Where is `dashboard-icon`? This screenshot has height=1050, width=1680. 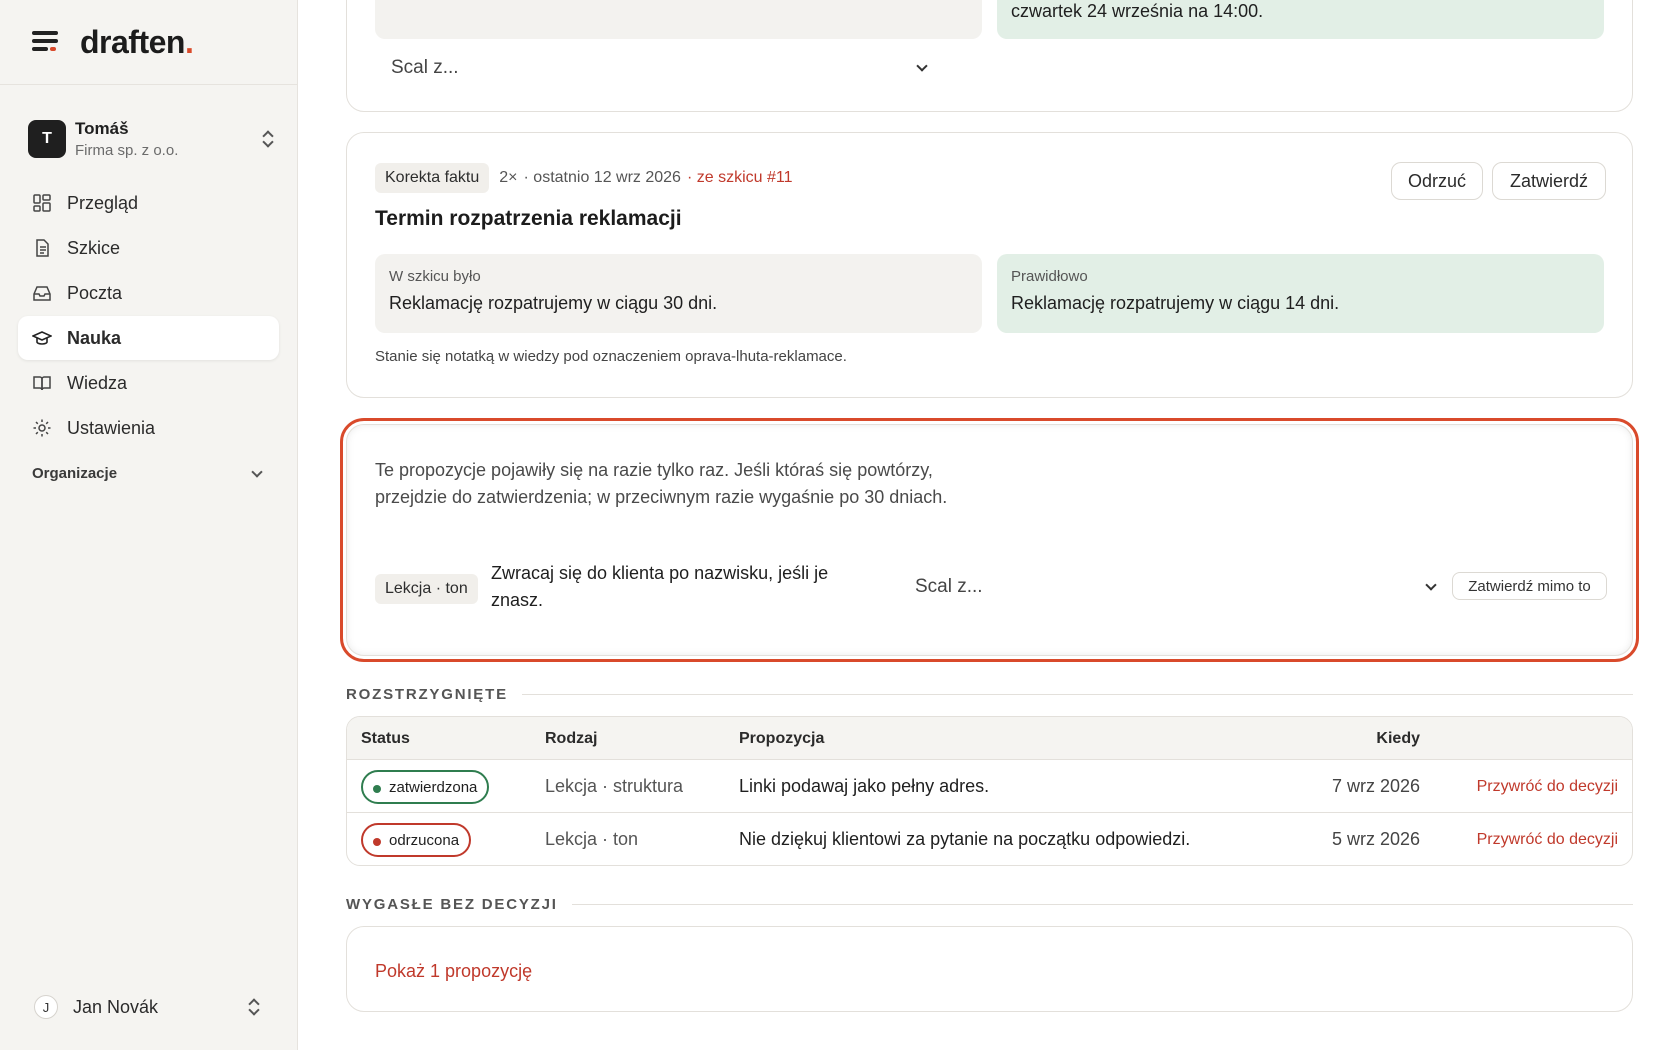 dashboard-icon is located at coordinates (42, 203).